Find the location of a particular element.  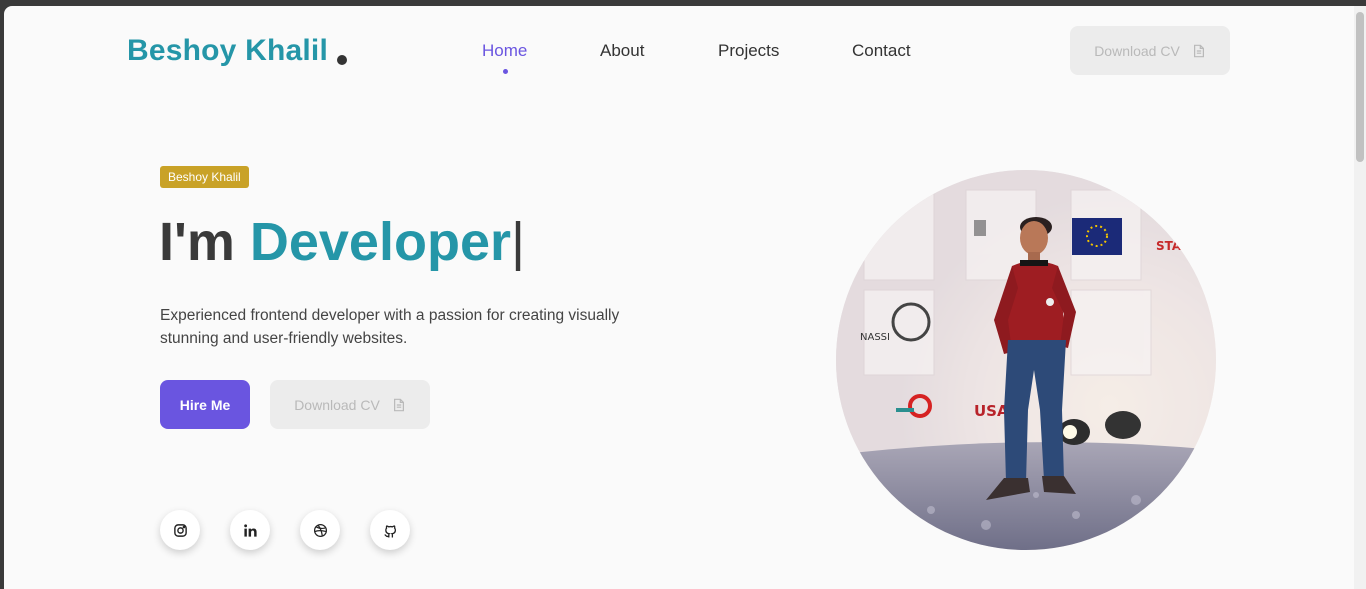

nav-projects: Projects is located at coordinates (748, 51).